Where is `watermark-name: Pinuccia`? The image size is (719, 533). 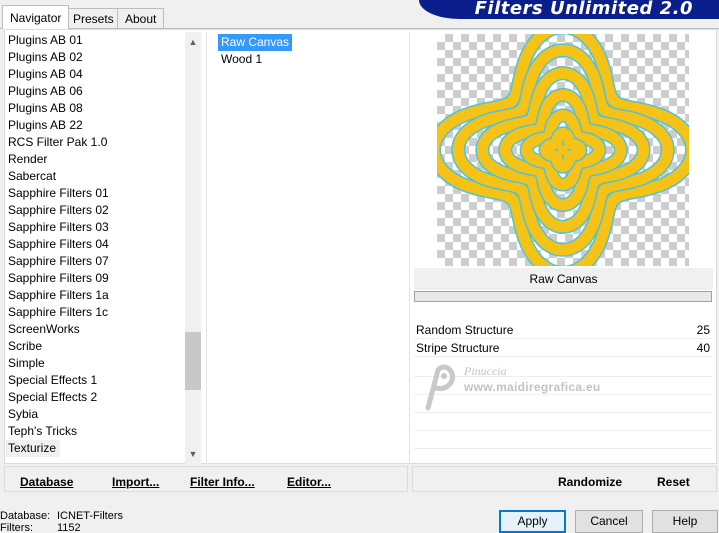
watermark-name: Pinuccia is located at coordinates (485, 371).